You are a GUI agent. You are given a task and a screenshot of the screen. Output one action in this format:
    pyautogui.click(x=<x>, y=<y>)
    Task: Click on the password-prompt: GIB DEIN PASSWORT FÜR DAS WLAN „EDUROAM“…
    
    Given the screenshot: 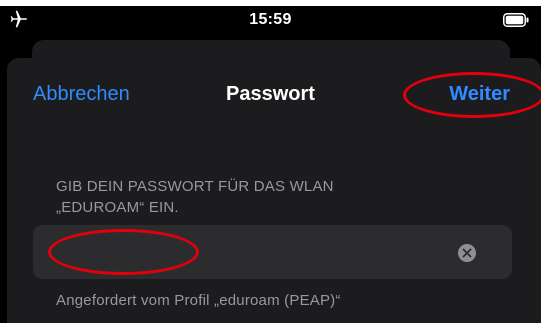 What is the action you would take?
    pyautogui.click(x=266, y=197)
    